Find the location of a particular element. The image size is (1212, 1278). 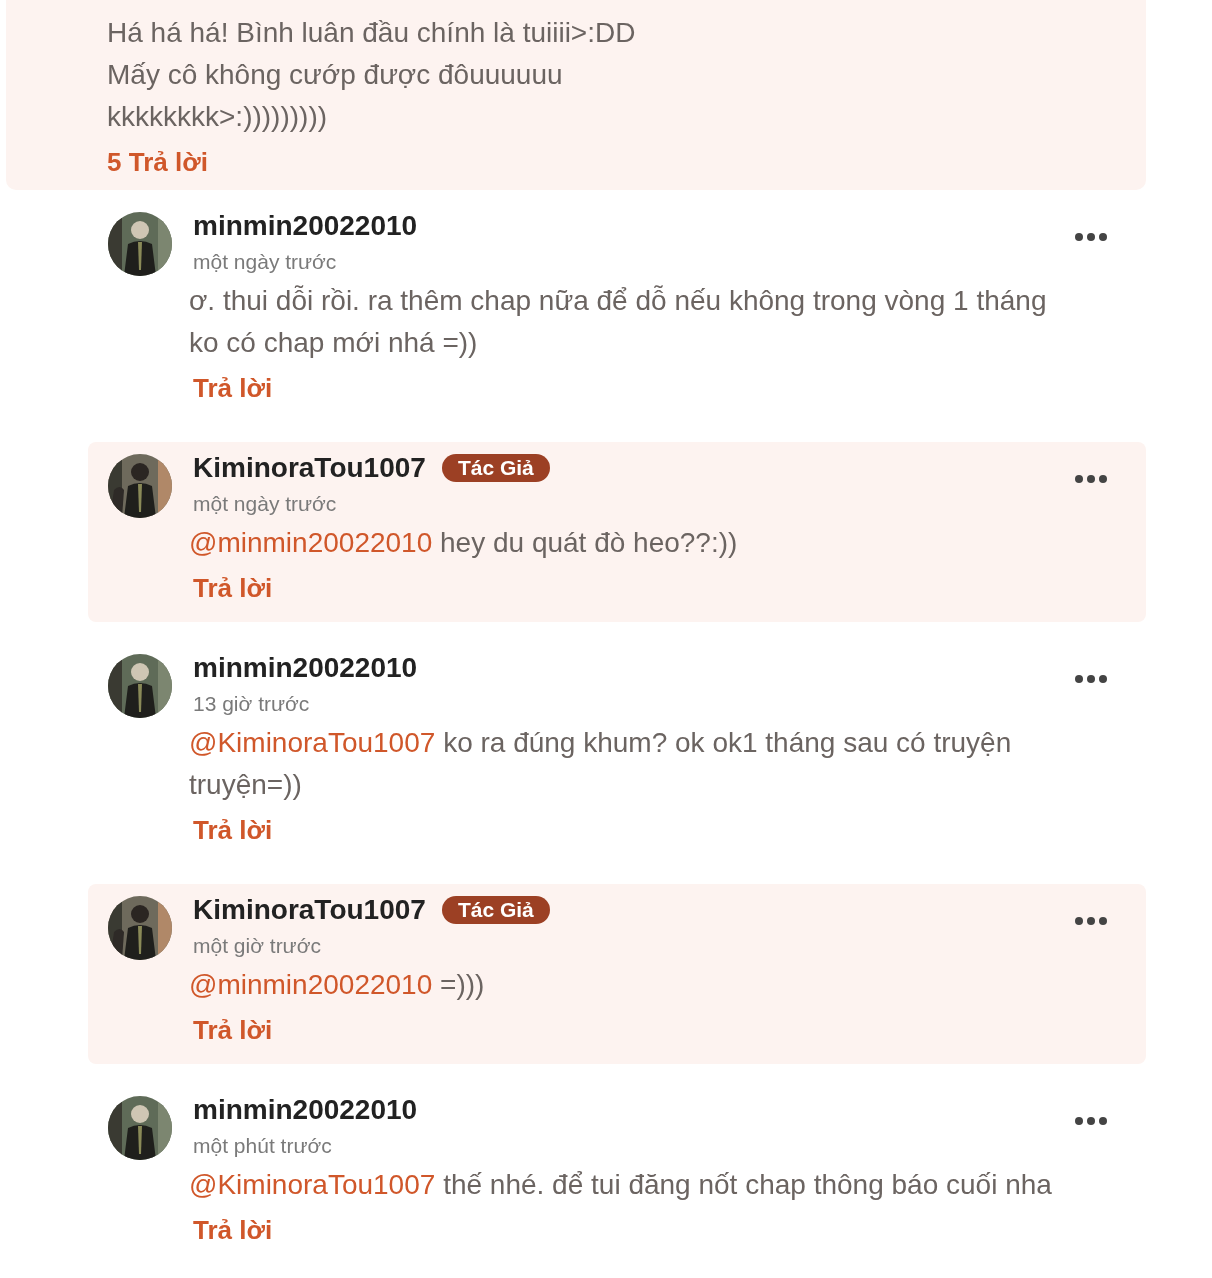

comment-text: Mấy cô không cướp được đôuuuuuu is located at coordinates (335, 75).